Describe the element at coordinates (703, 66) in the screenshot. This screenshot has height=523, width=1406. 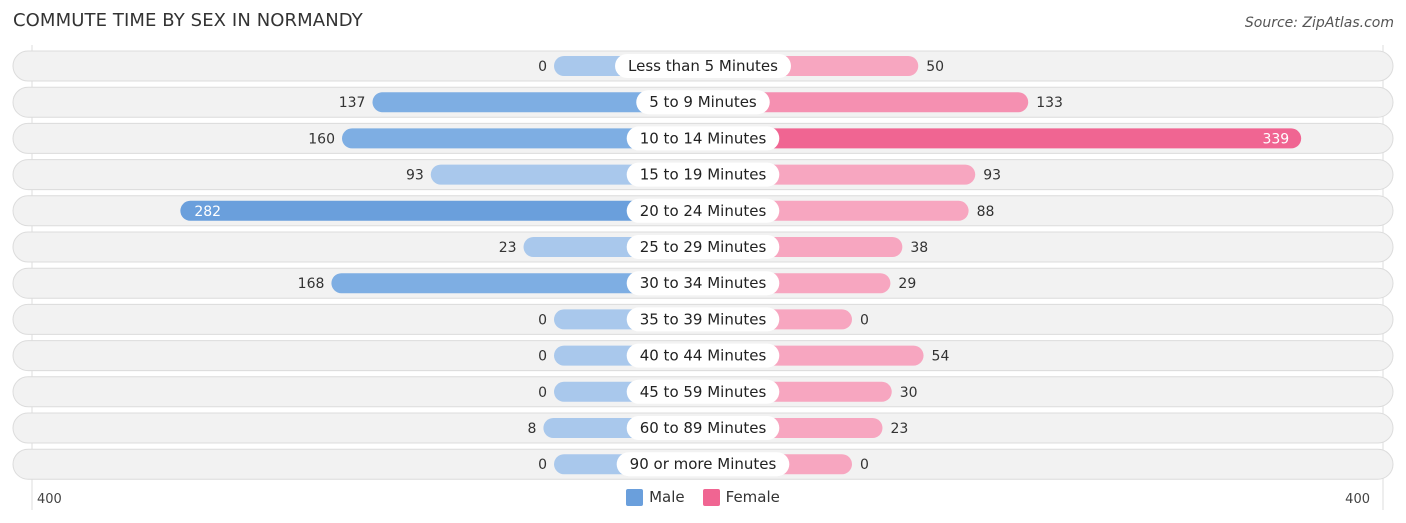
I see `category-label: Less than 5 Minutes` at that location.